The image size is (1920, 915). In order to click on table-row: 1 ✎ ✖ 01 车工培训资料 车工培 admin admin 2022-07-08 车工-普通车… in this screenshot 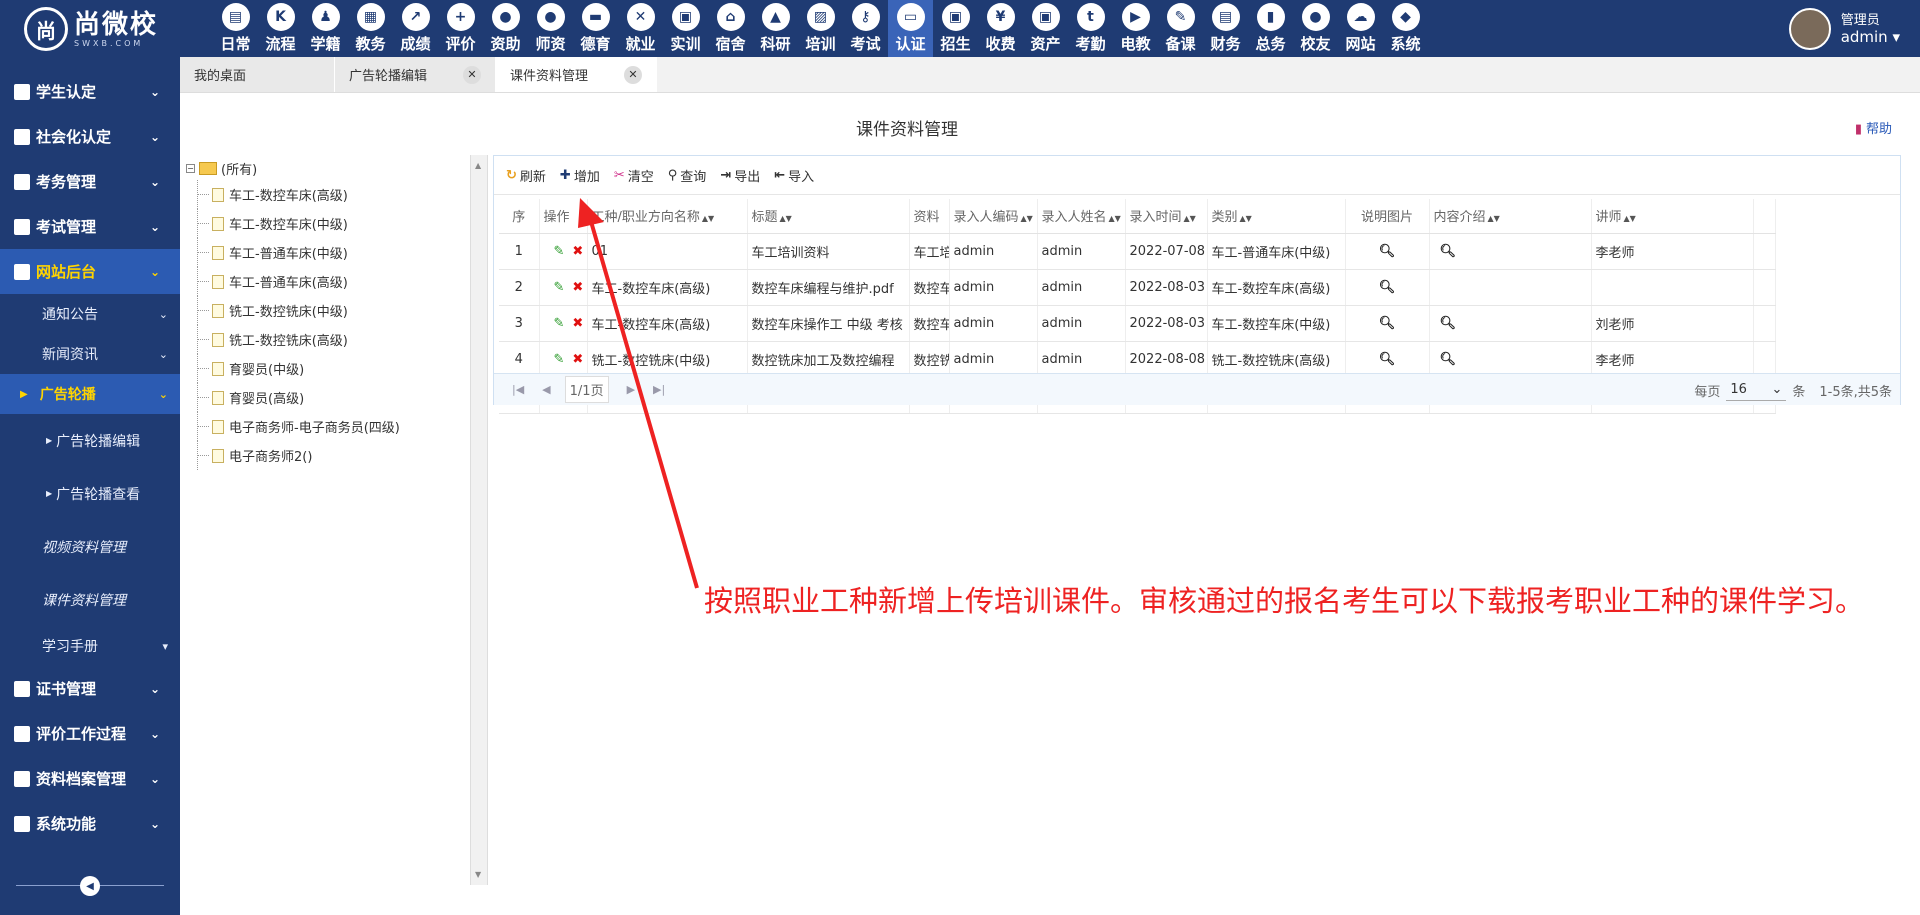, I will do `click(1137, 251)`.